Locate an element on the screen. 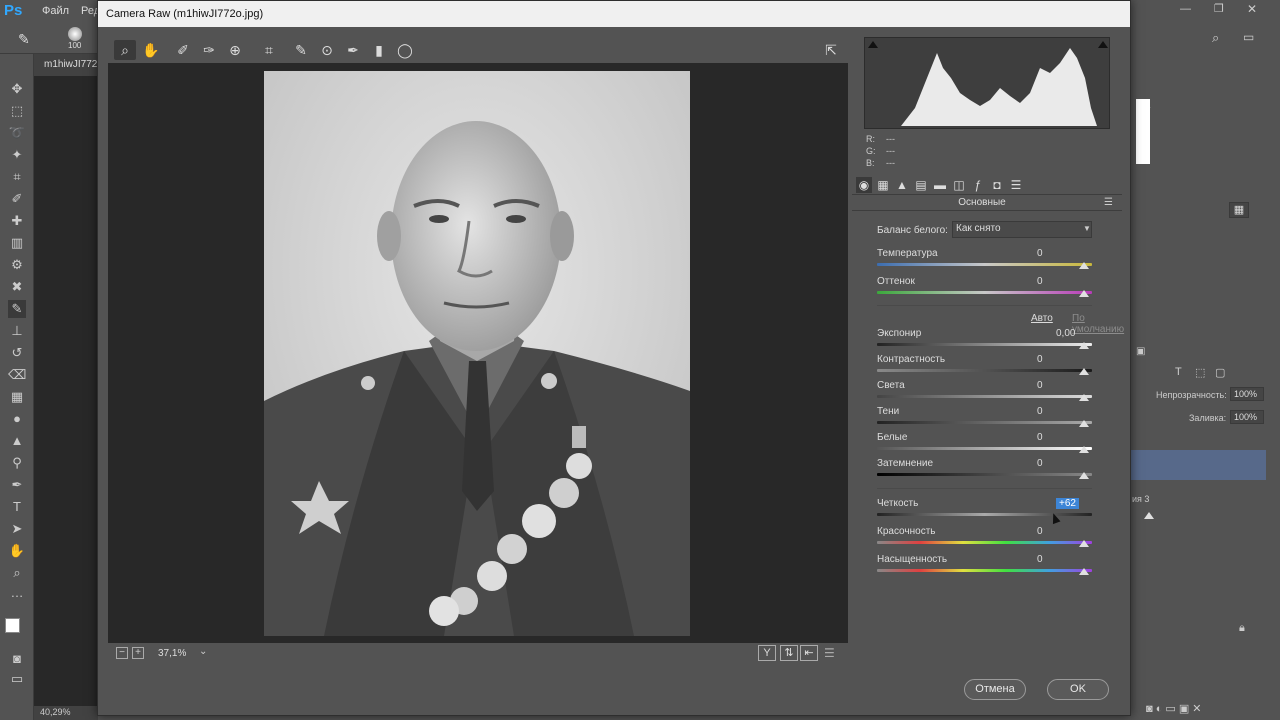  shadows-value: 0 is located at coordinates (1064, 411).